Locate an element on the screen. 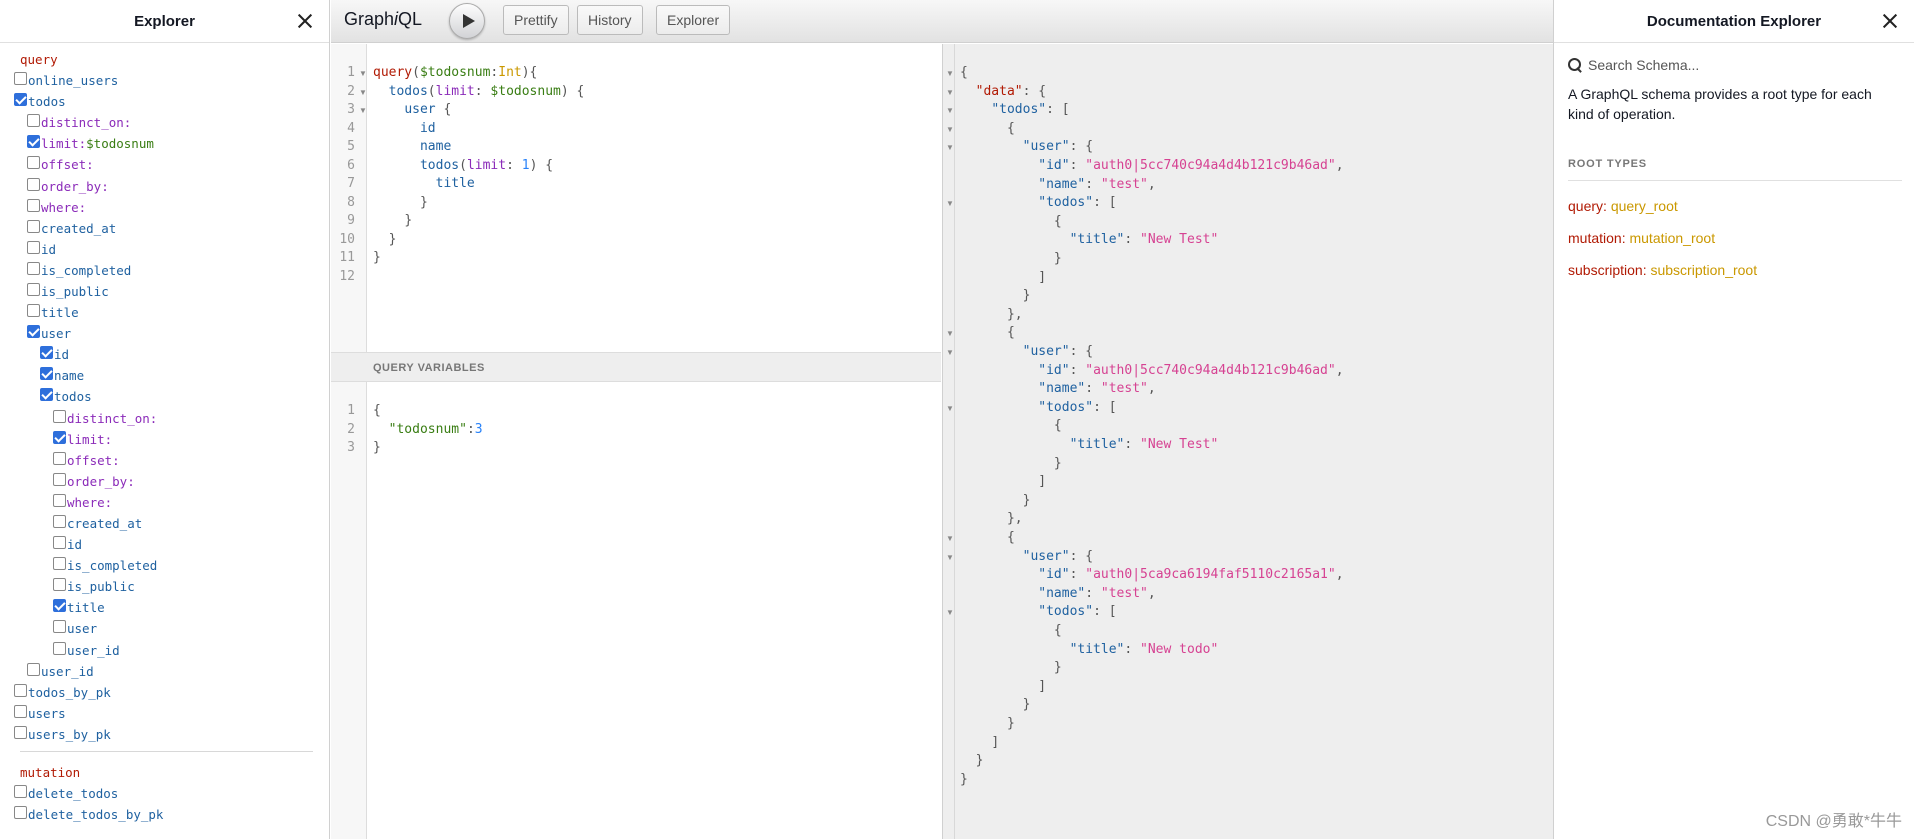  root-type-link: mutation_root is located at coordinates (1672, 238).